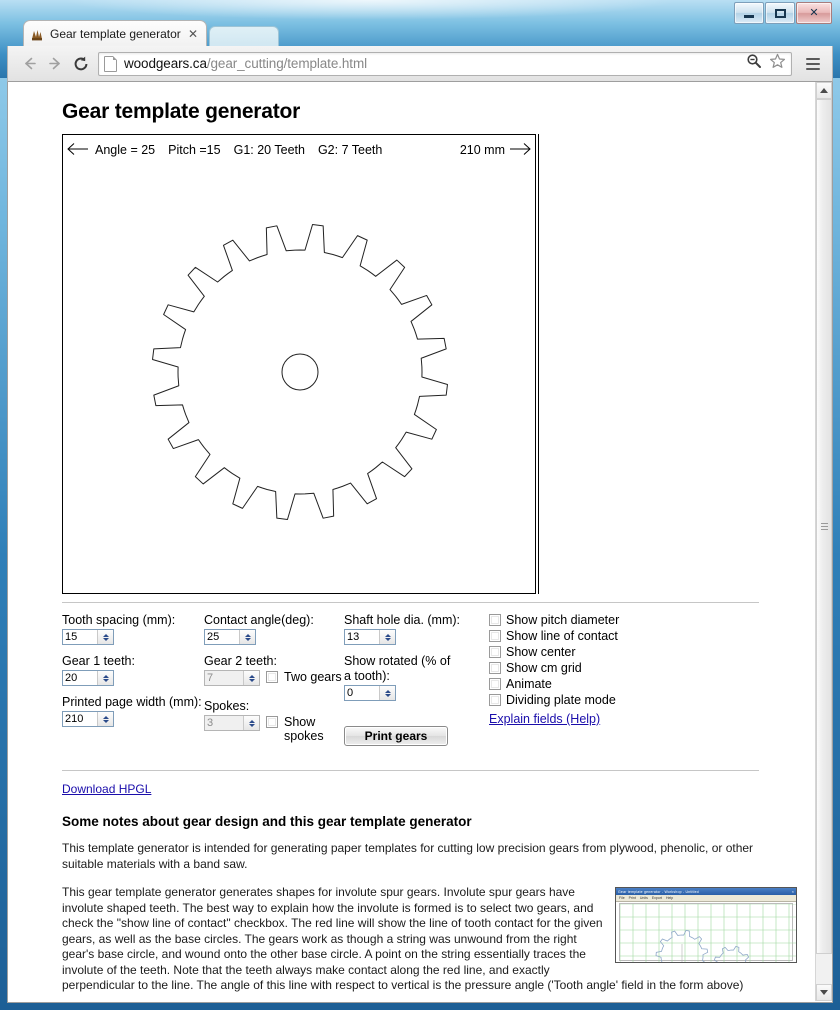 The width and height of the screenshot is (840, 1010). Describe the element at coordinates (245, 63) in the screenshot. I see `url-text: woodgears.ca/gear_cutting/template.html` at that location.